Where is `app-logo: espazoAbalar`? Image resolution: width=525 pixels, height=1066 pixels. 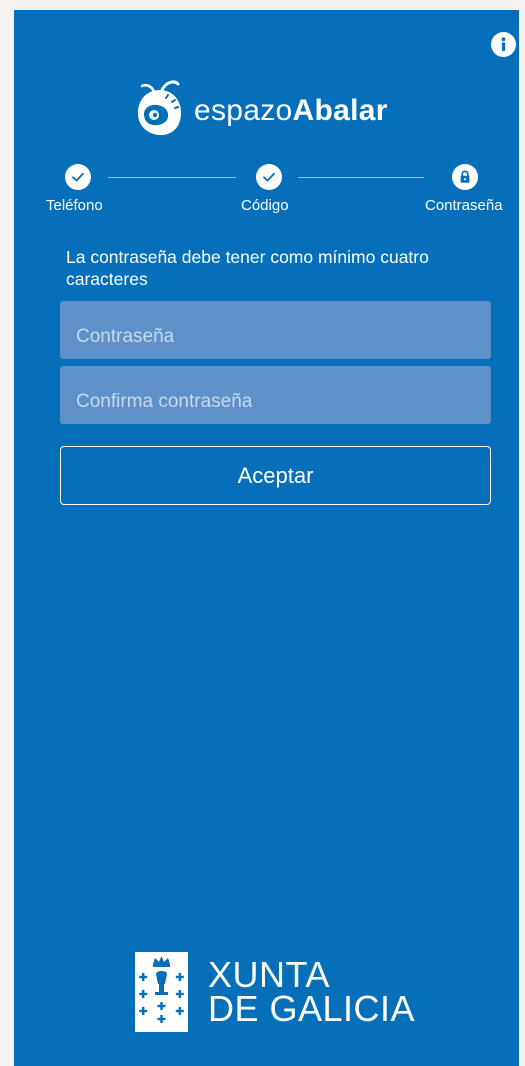 app-logo: espazoAbalar is located at coordinates (260, 108).